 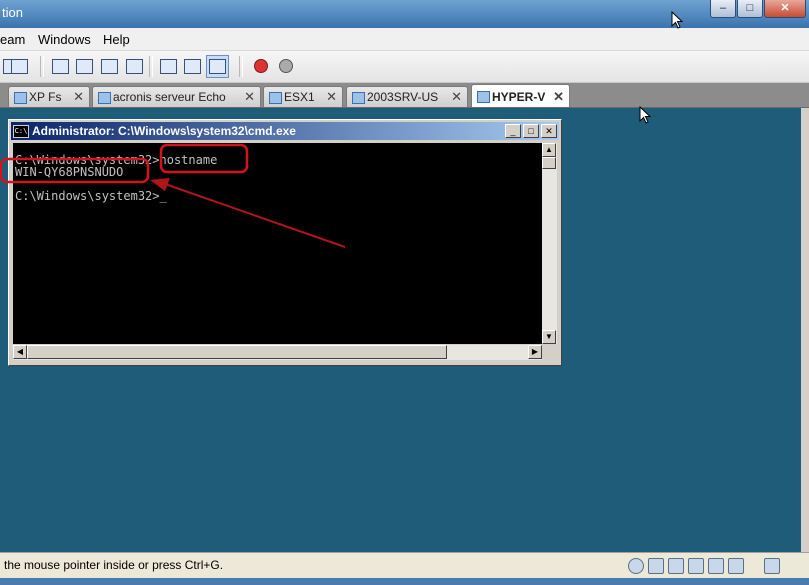 I want to click on cmd-maximize-button: □, so click(x=531, y=131).